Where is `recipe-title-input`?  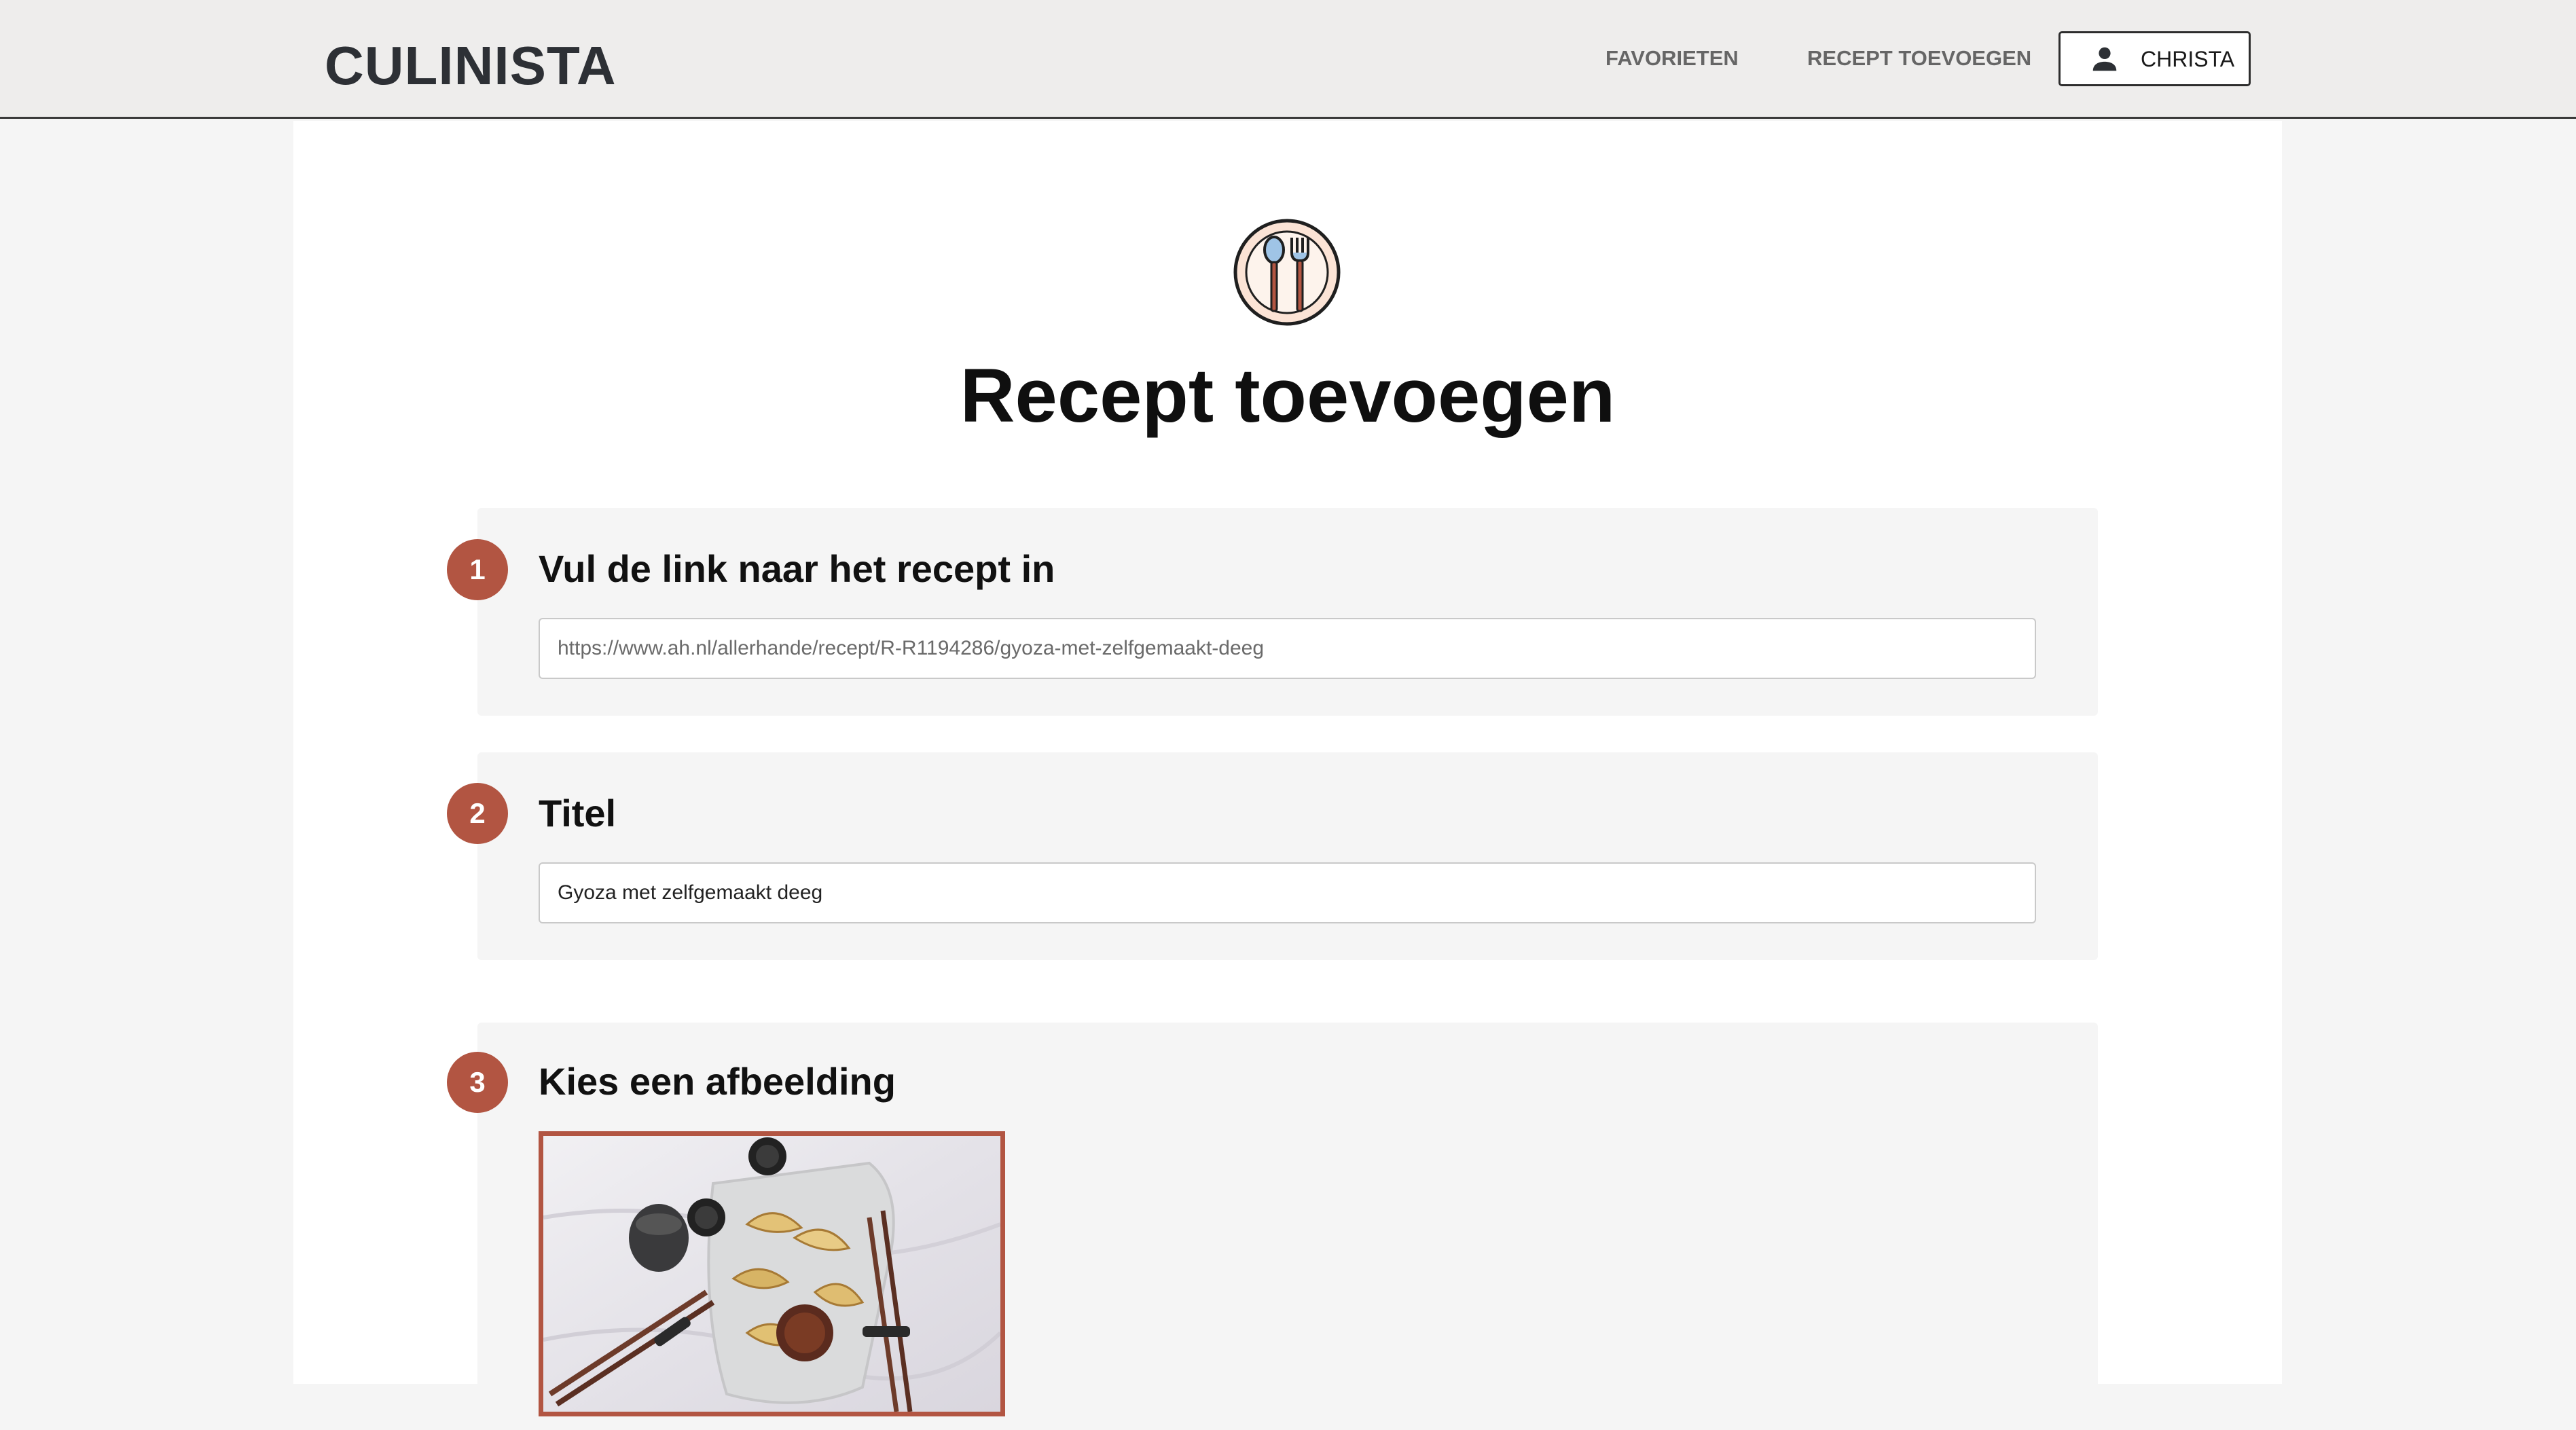
recipe-title-input is located at coordinates (1287, 892).